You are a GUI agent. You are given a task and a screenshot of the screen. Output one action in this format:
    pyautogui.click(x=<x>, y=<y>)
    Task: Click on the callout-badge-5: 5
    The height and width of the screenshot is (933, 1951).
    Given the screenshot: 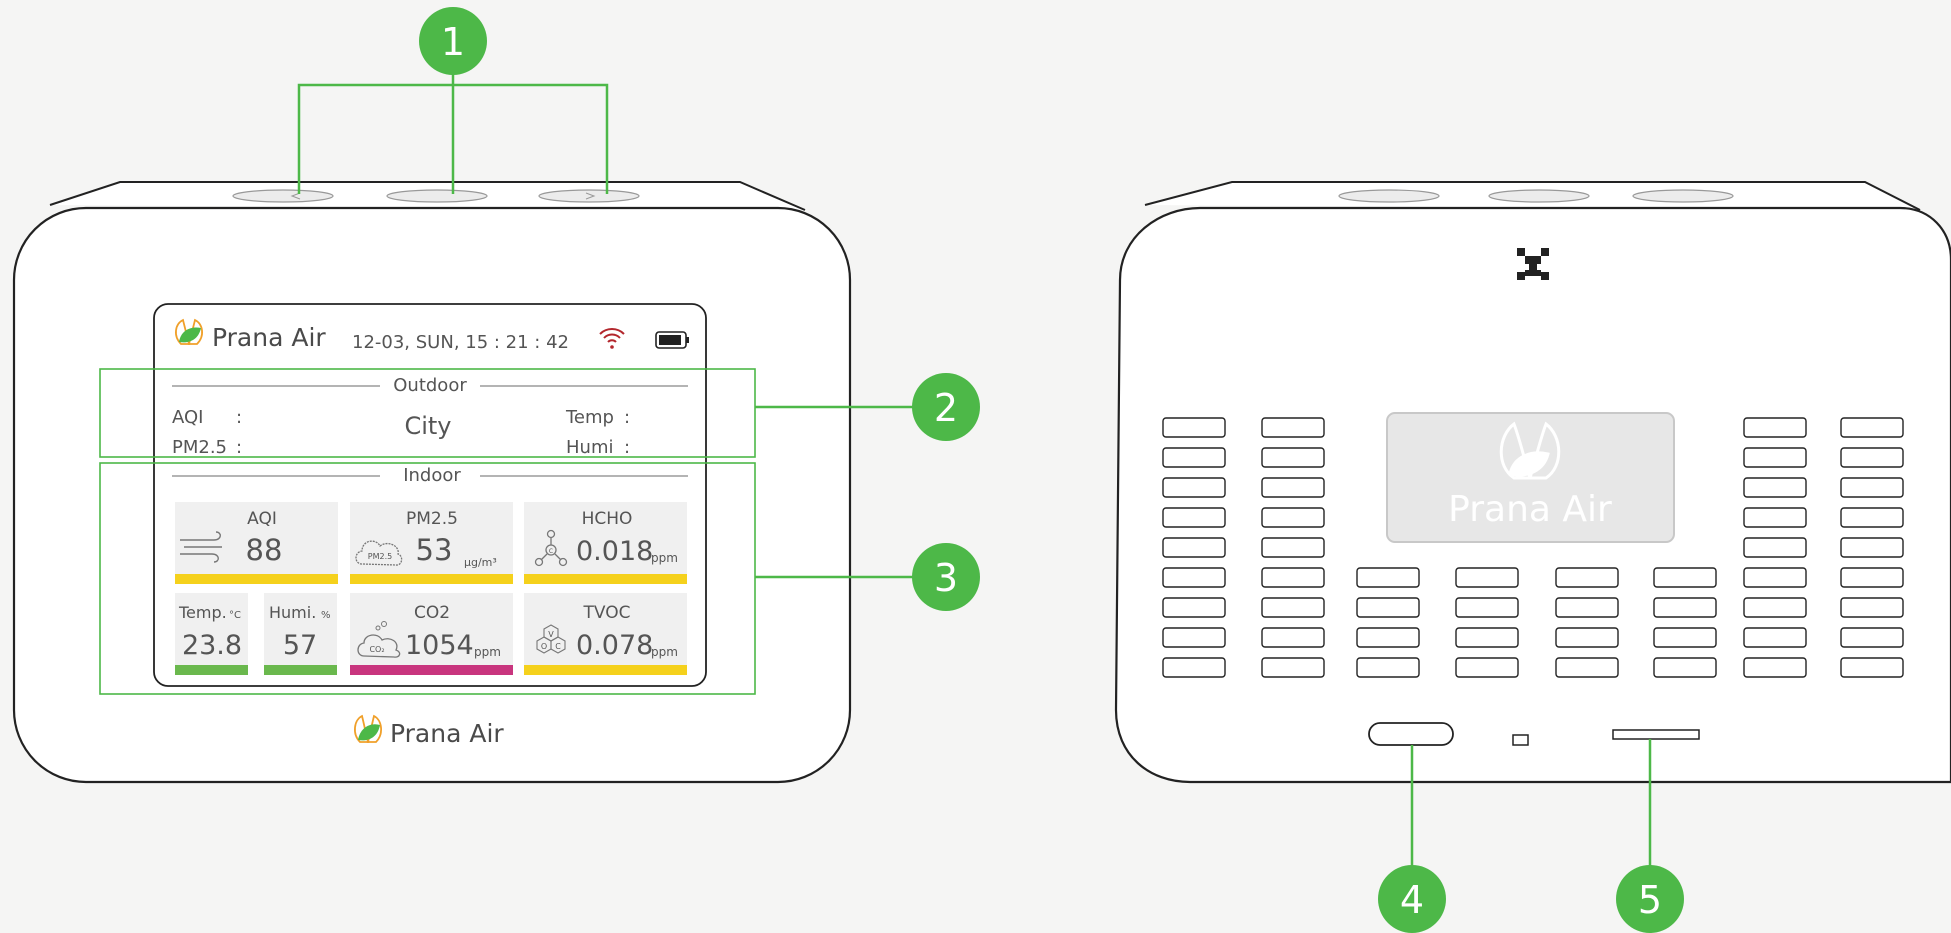 What is the action you would take?
    pyautogui.click(x=1650, y=899)
    